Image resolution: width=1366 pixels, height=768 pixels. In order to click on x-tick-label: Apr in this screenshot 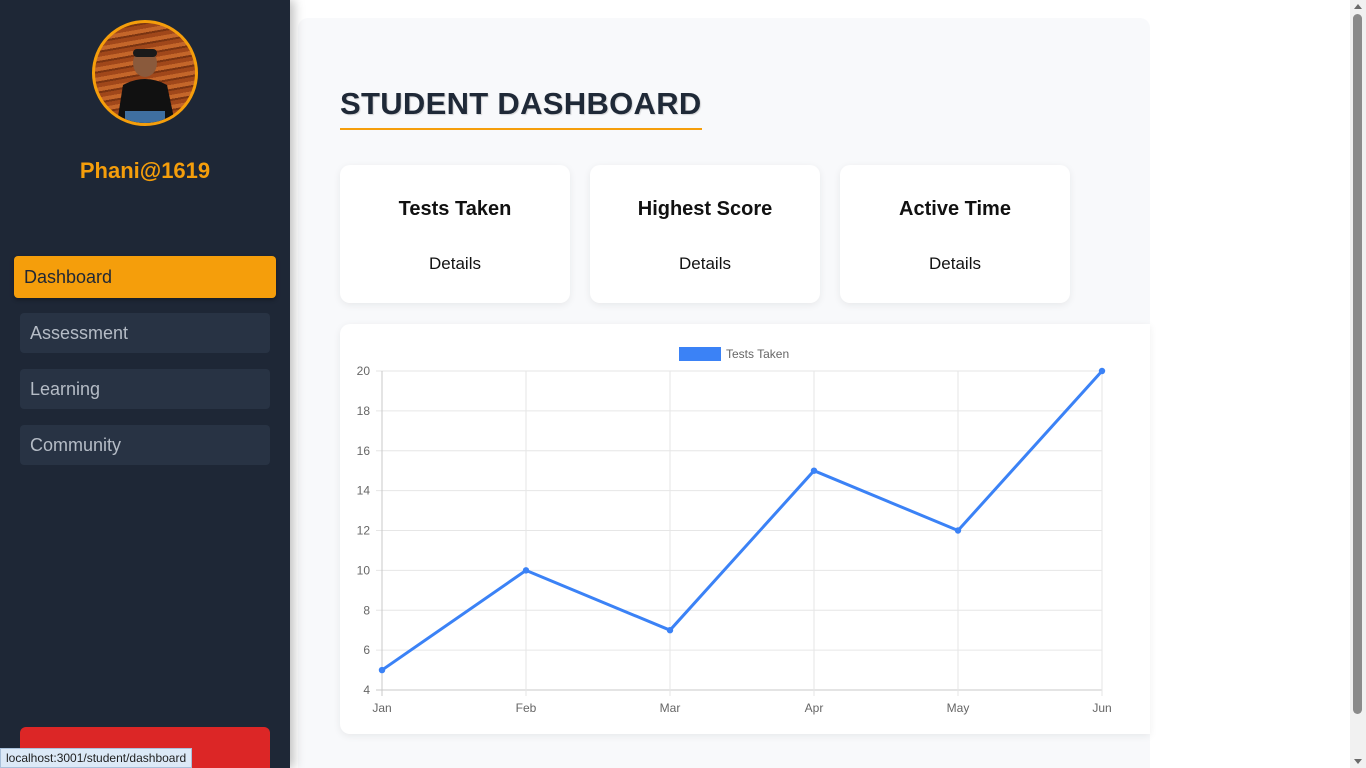, I will do `click(814, 708)`.